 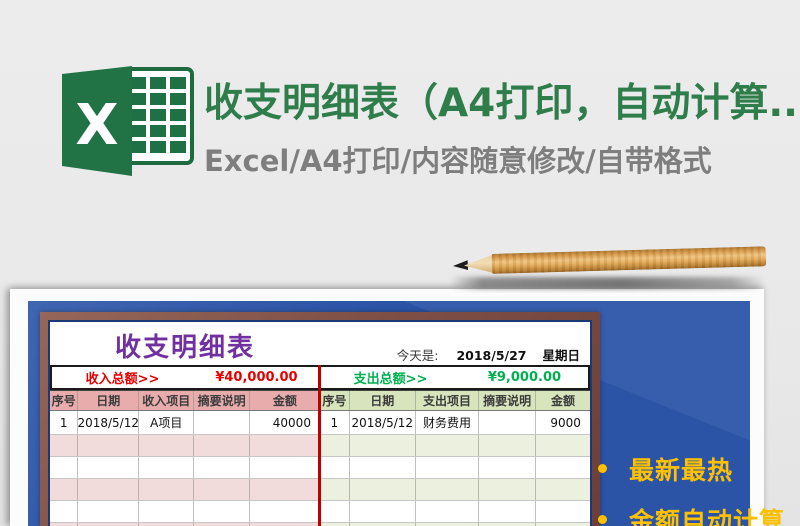 What do you see at coordinates (167, 422) in the screenshot?
I see `table-cell: A项目` at bounding box center [167, 422].